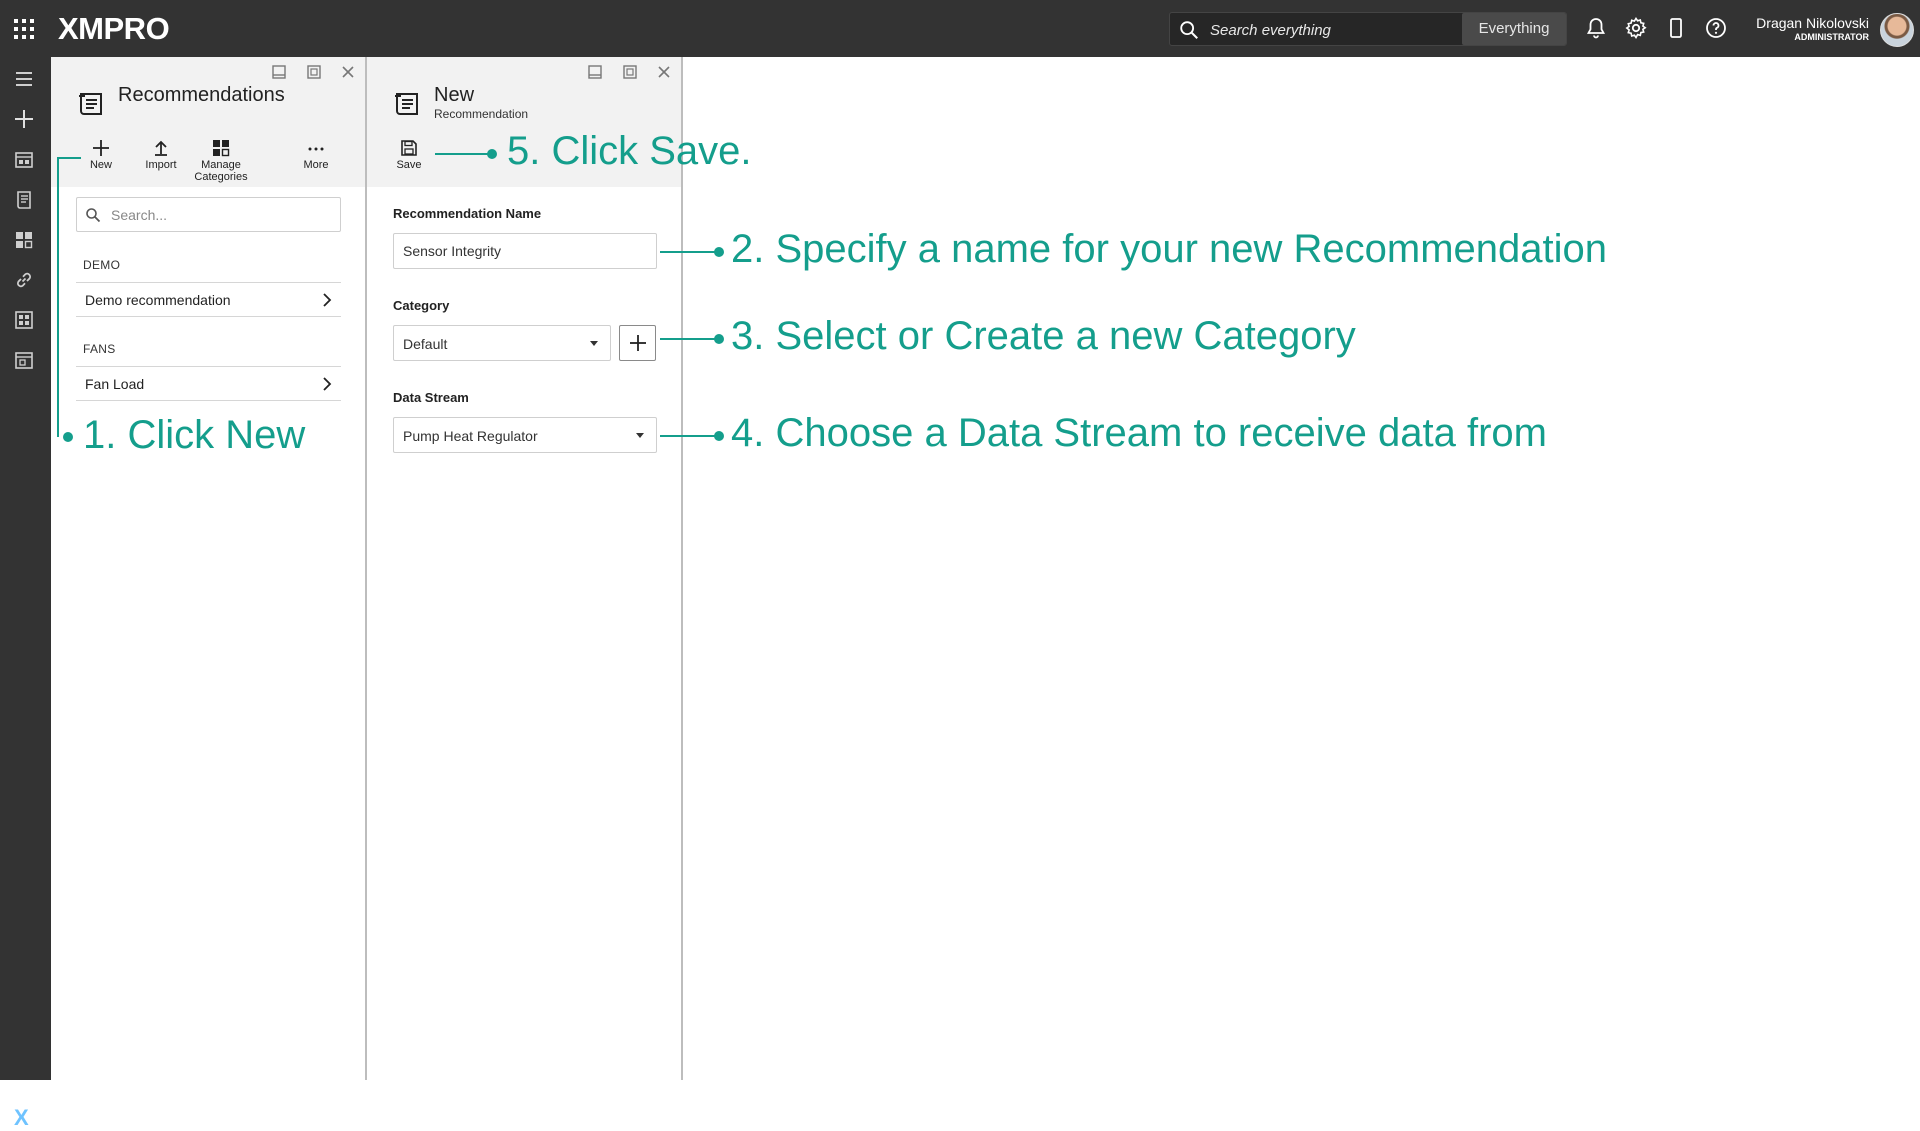 This screenshot has width=1920, height=1131. What do you see at coordinates (221, 148) in the screenshot?
I see `categories-icon` at bounding box center [221, 148].